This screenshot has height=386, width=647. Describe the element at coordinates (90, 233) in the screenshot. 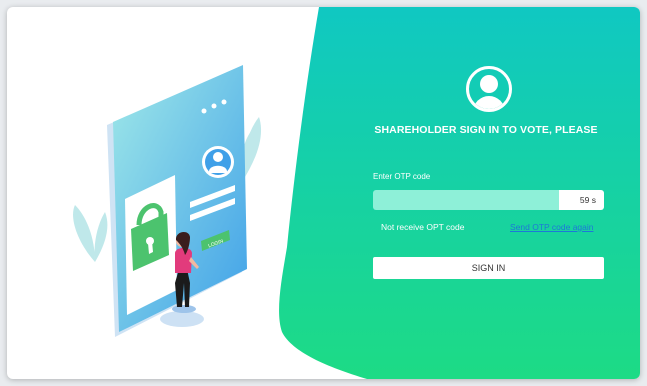

I see `leaves-left` at that location.